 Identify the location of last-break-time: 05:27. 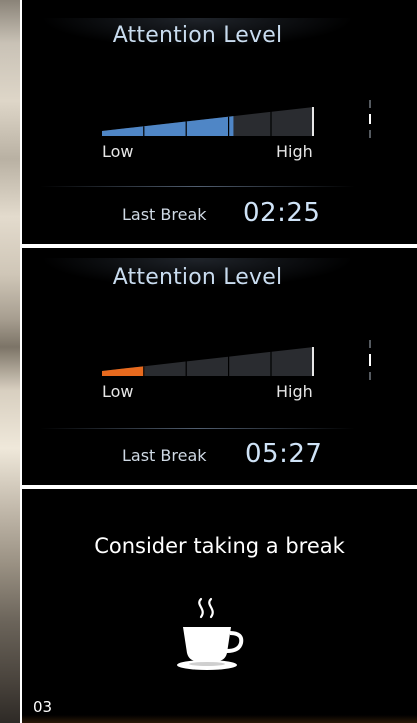
(284, 454).